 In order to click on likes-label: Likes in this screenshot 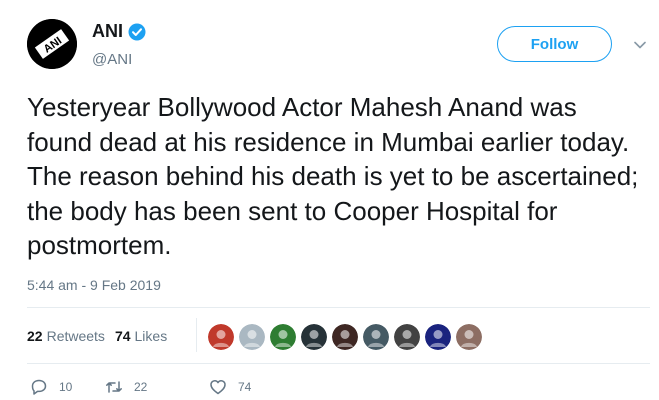, I will do `click(151, 336)`.